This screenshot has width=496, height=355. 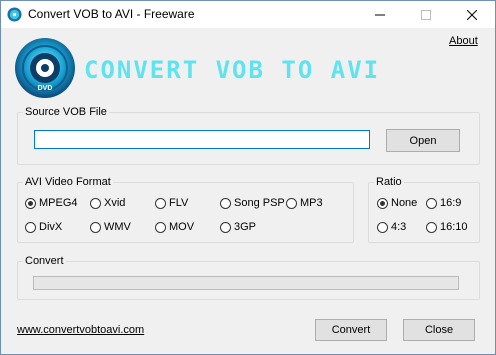 I want to click on maximize-button, so click(x=426, y=14).